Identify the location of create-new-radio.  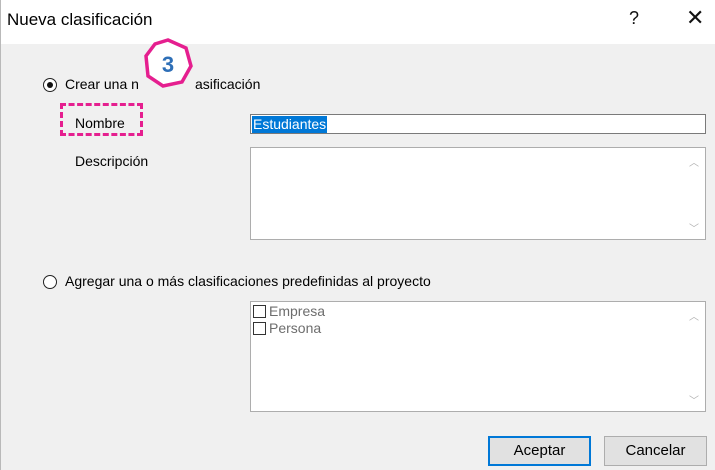
(50, 85).